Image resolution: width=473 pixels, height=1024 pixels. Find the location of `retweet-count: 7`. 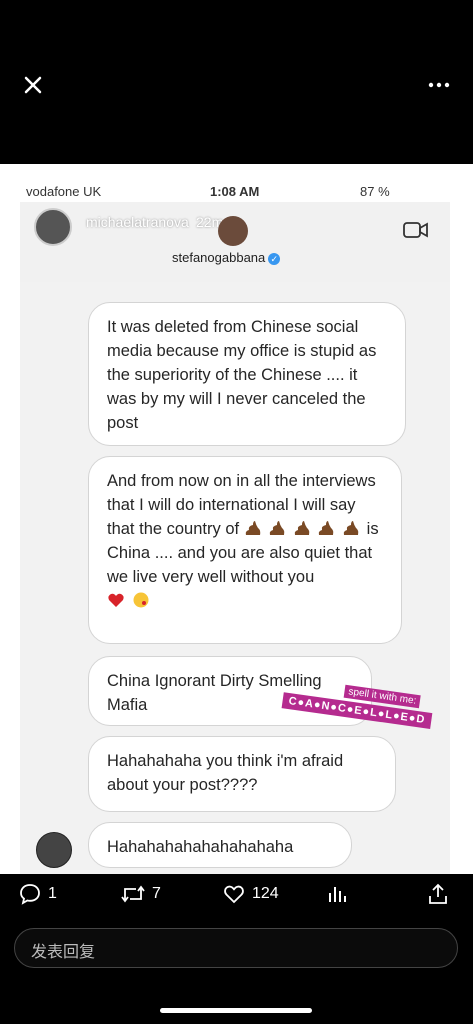

retweet-count: 7 is located at coordinates (156, 893).